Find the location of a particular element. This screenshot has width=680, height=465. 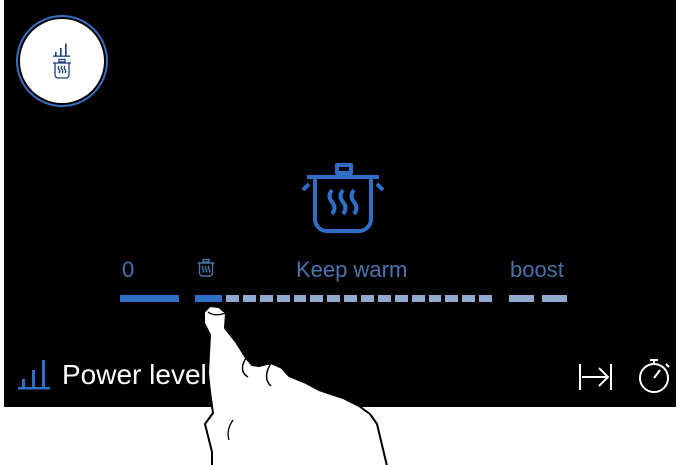

mode-button is located at coordinates (62, 61).